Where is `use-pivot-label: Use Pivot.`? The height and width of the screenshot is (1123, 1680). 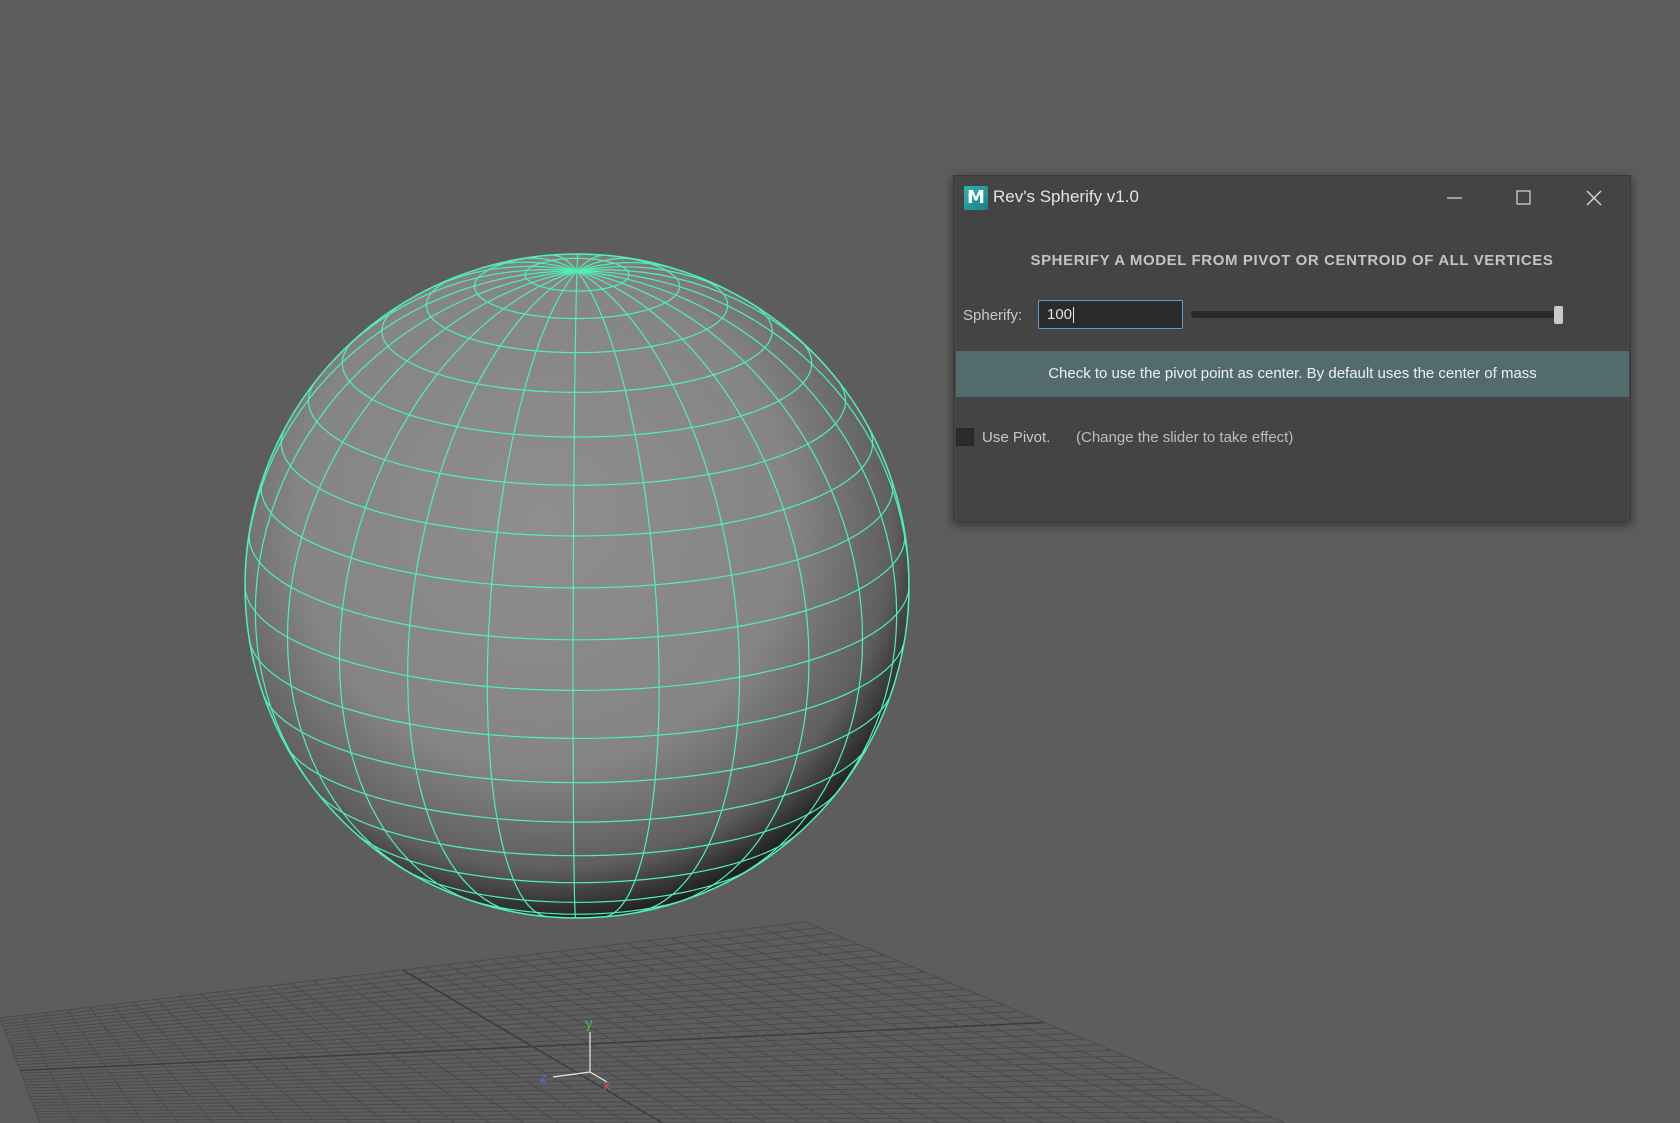
use-pivot-label: Use Pivot. is located at coordinates (1016, 437).